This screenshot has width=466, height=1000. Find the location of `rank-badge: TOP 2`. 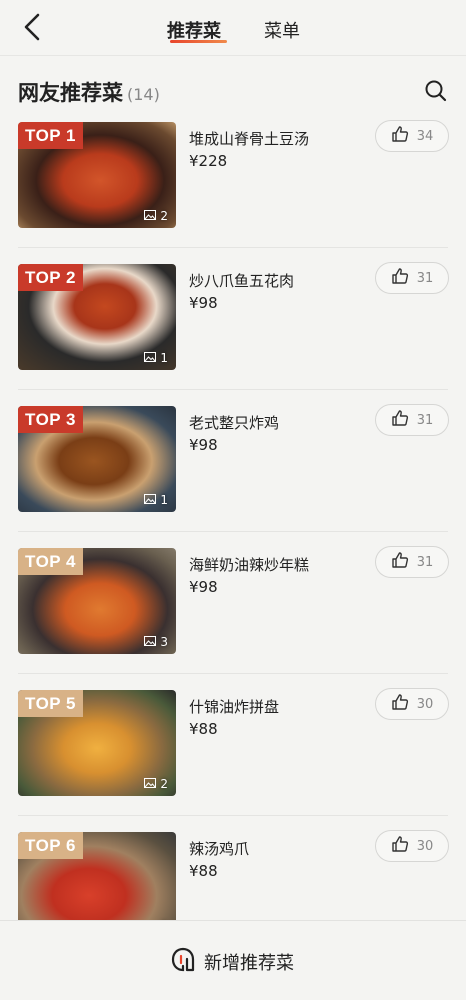

rank-badge: TOP 2 is located at coordinates (51, 277).